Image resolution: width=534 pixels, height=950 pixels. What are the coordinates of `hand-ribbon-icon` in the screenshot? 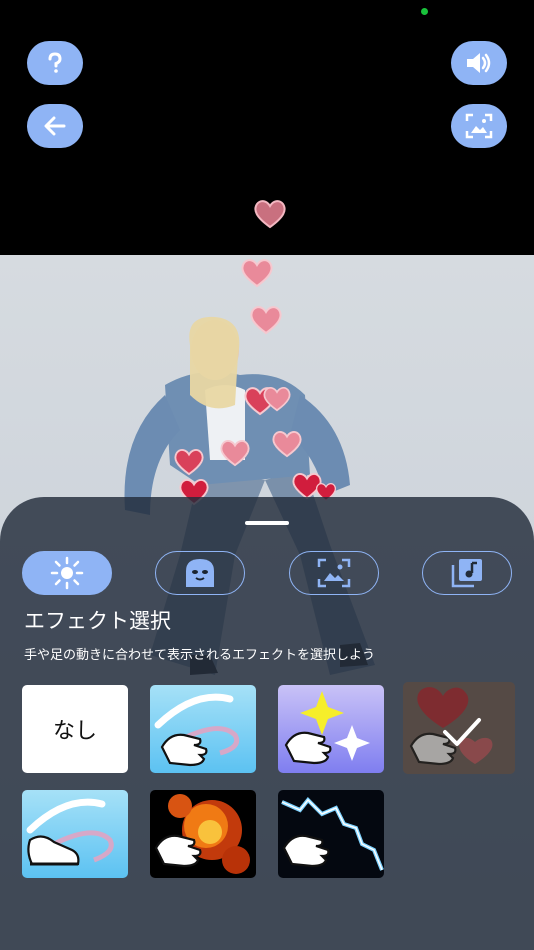 It's located at (203, 729).